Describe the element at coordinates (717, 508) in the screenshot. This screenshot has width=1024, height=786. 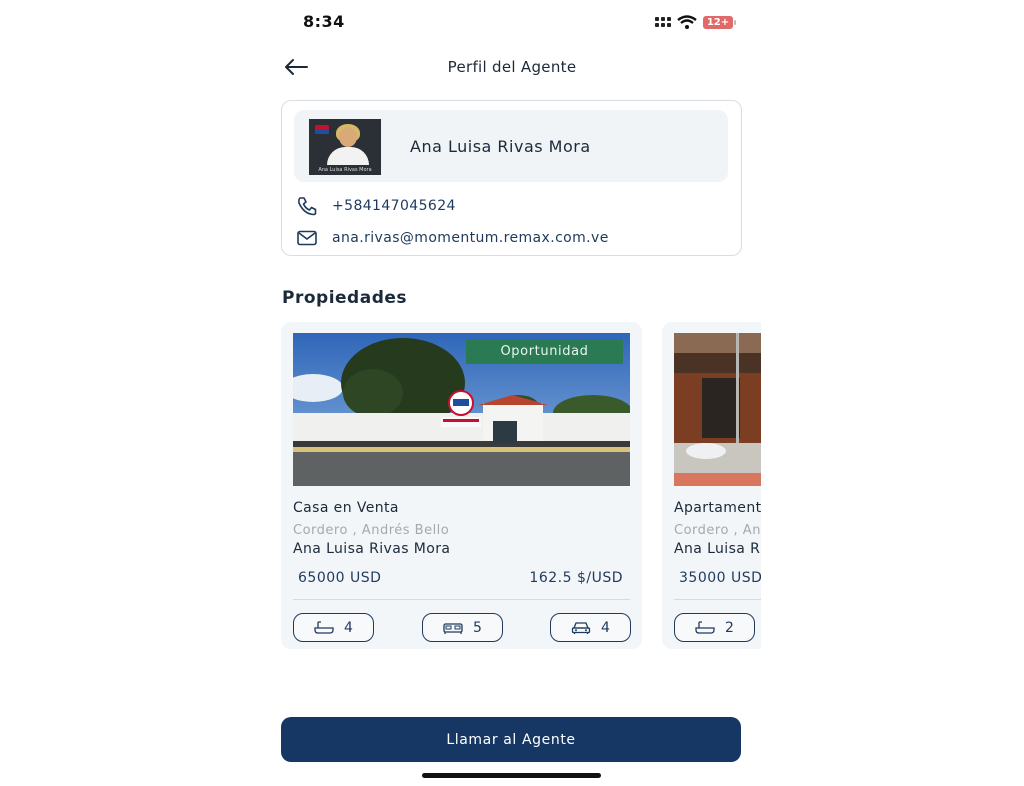
I see `property-title: Apartamento` at that location.